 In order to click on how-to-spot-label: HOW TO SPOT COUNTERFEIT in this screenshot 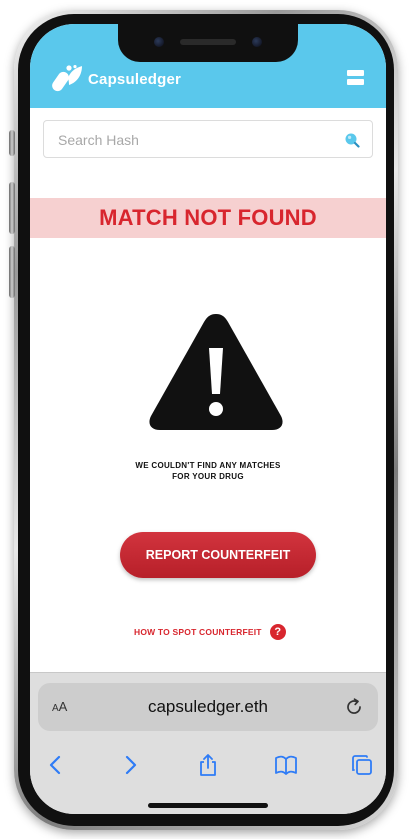, I will do `click(198, 632)`.